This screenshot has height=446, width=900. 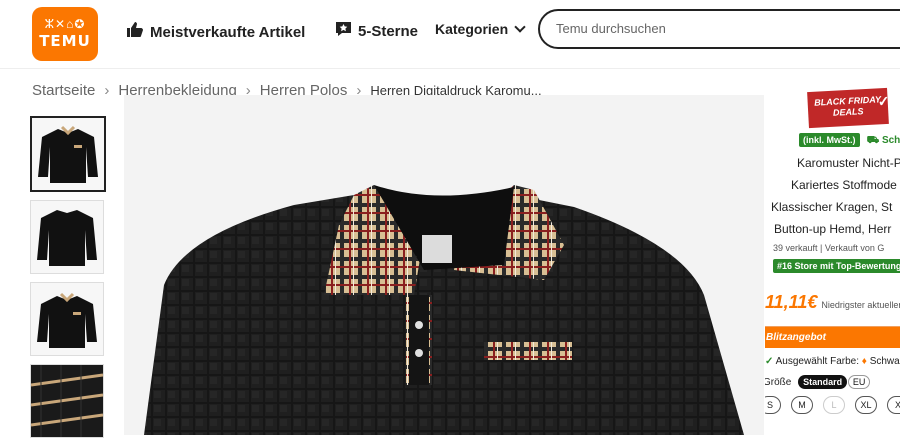 I want to click on shipping-text: Schn, so click(x=890, y=140).